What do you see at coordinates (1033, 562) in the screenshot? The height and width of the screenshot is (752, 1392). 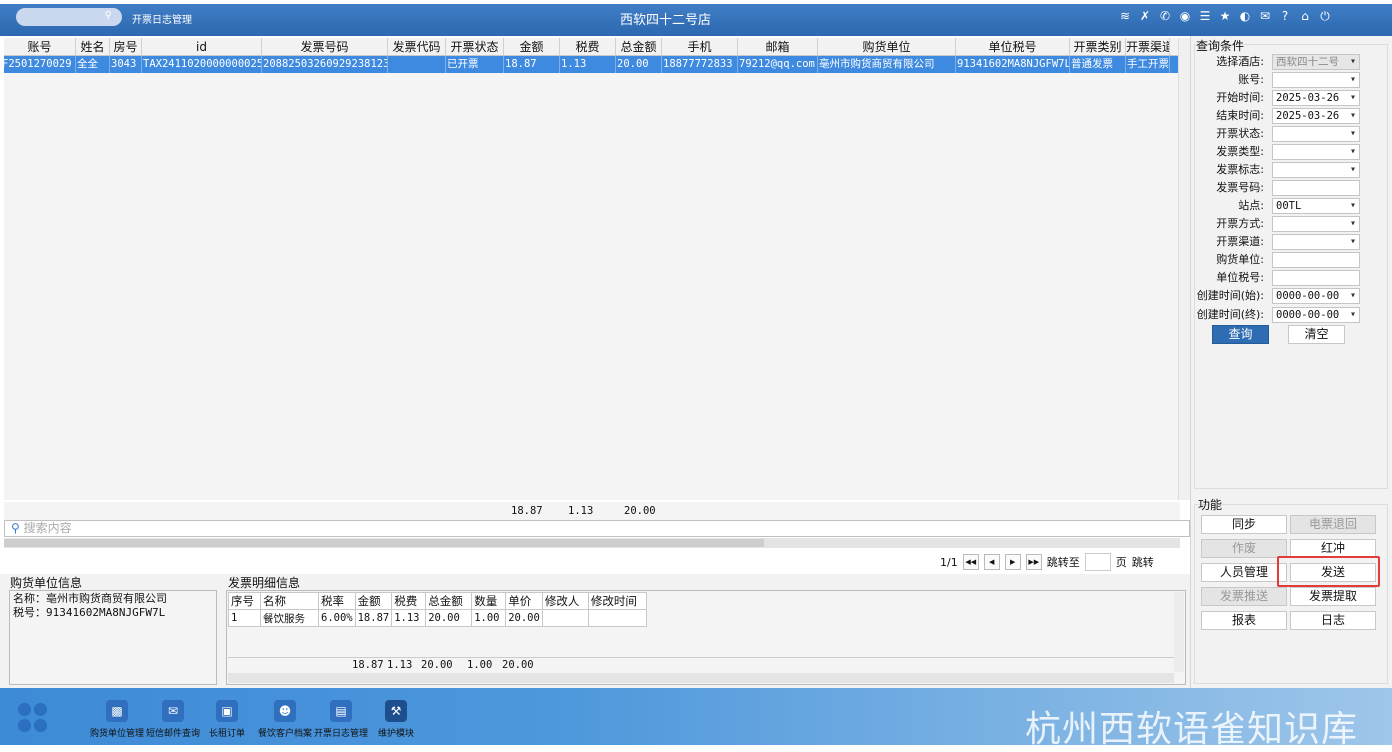 I see `last-page-button: ▶▶` at bounding box center [1033, 562].